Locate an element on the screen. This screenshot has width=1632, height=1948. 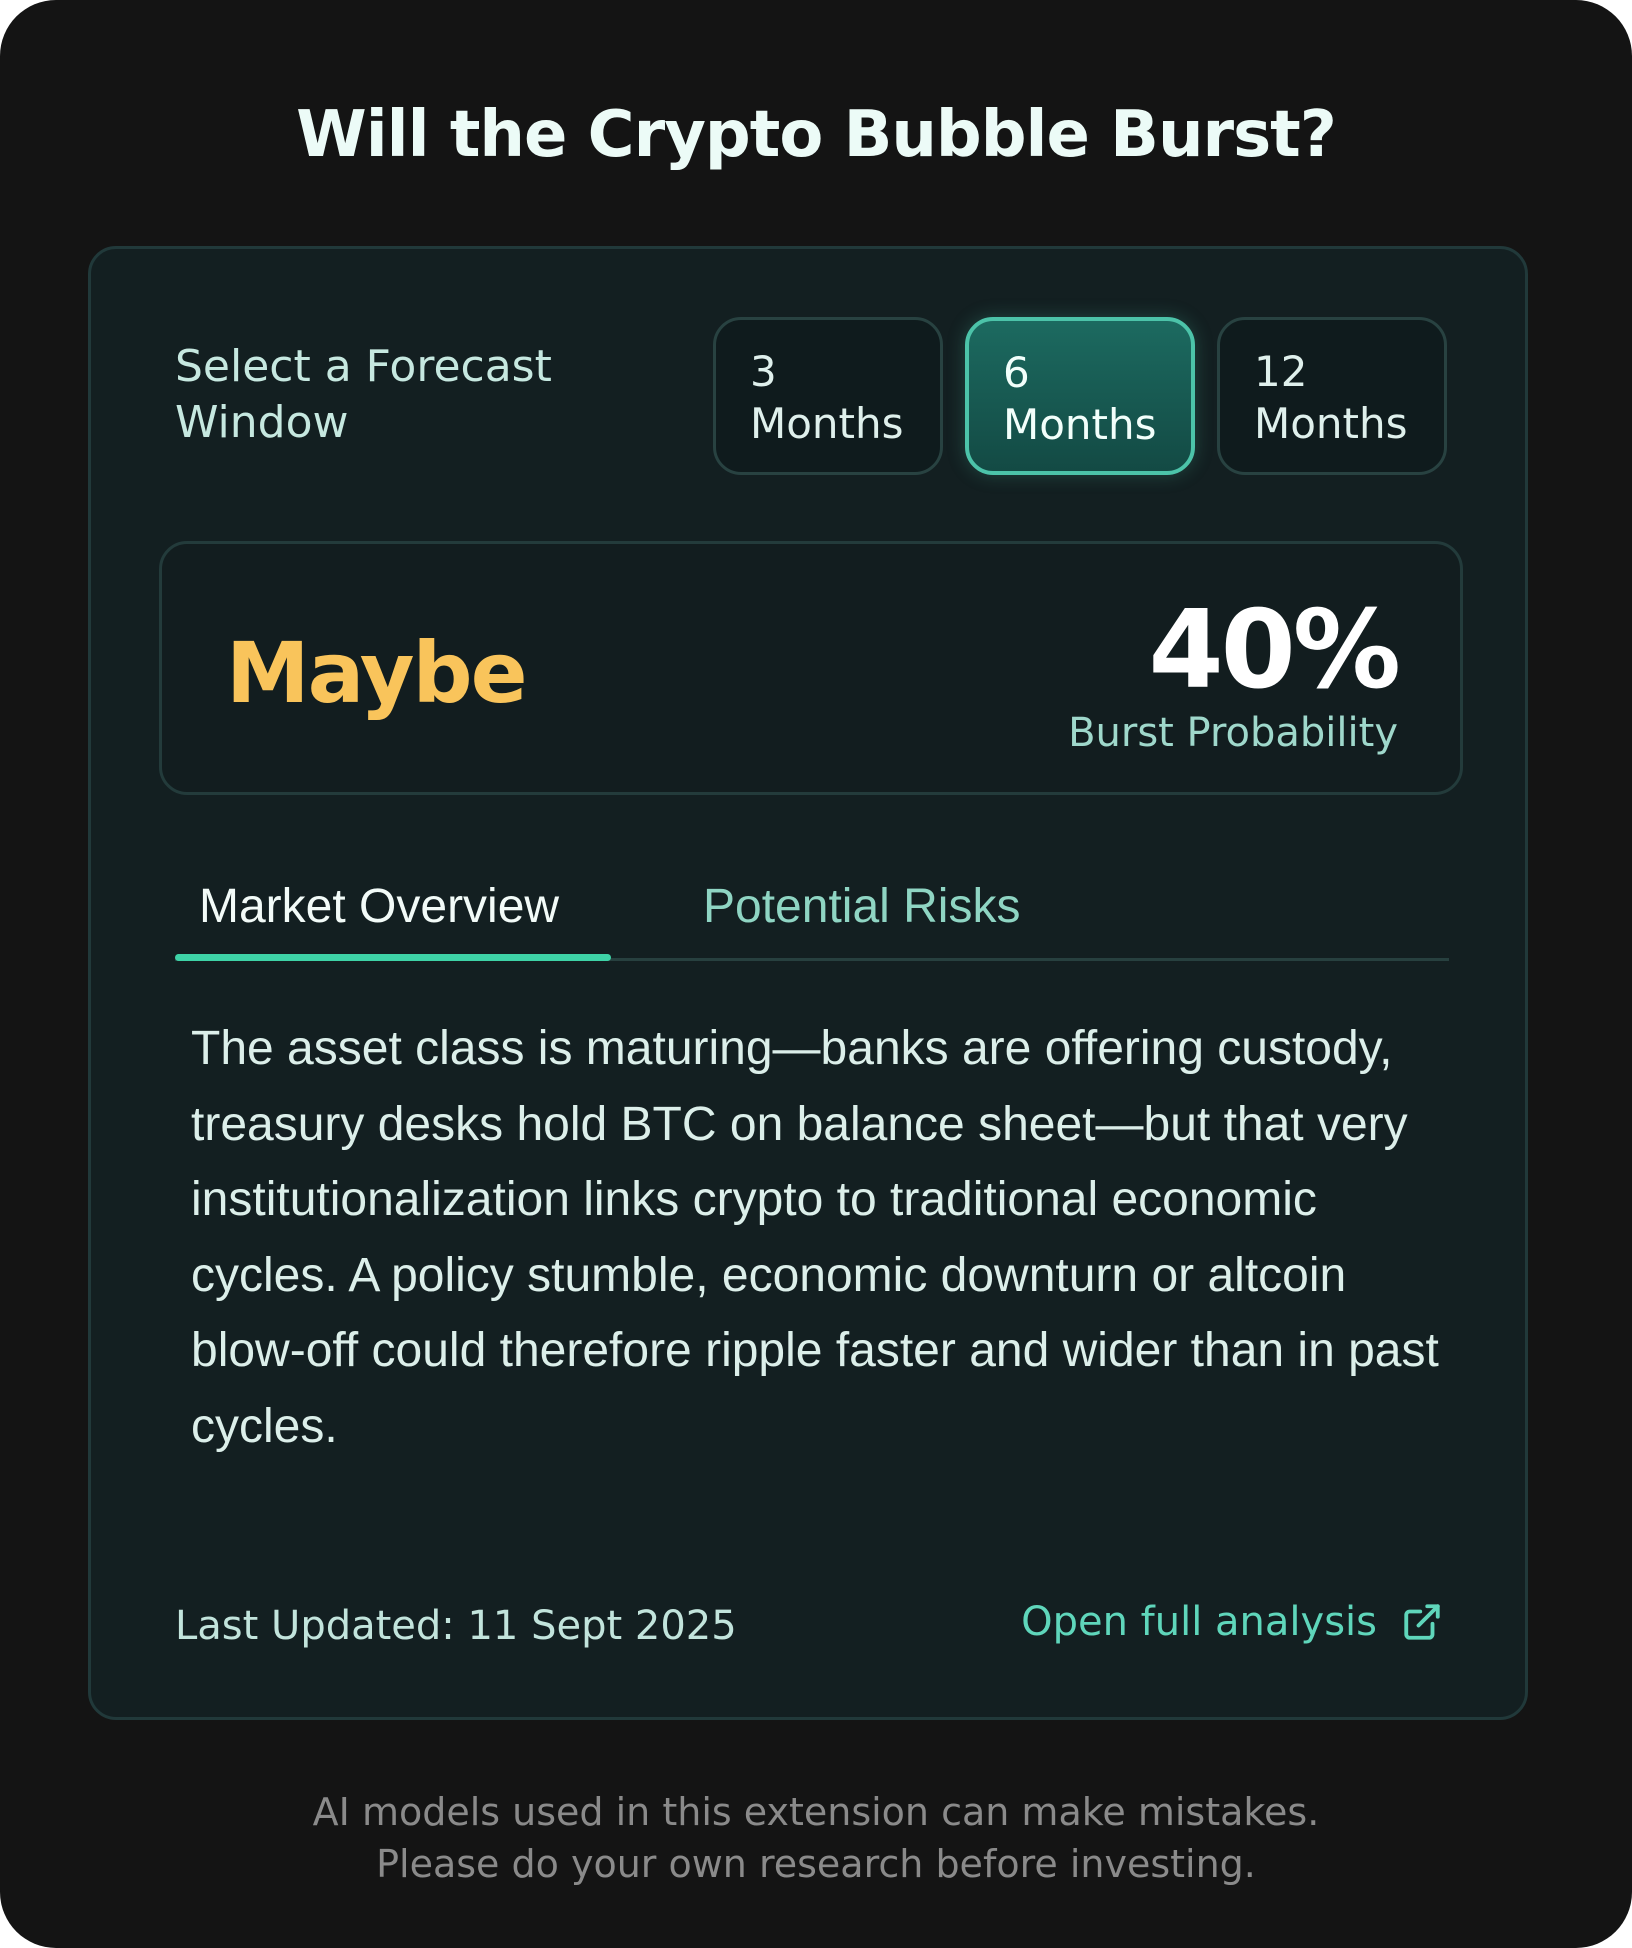
open-full-analysis-label: Open full analysis is located at coordinates (1199, 1622).